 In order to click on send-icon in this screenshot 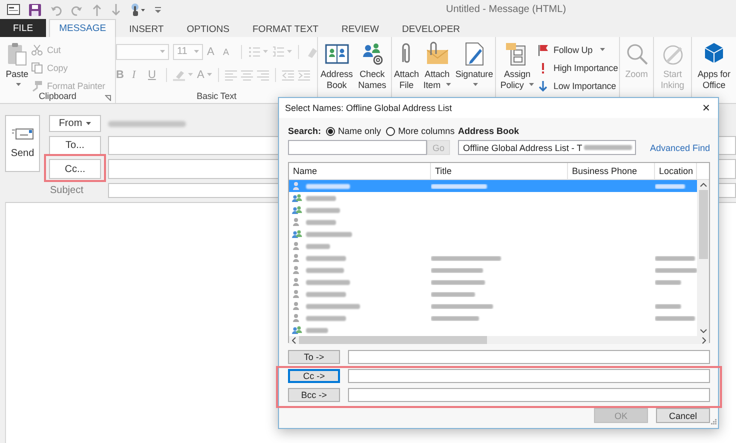, I will do `click(23, 134)`.